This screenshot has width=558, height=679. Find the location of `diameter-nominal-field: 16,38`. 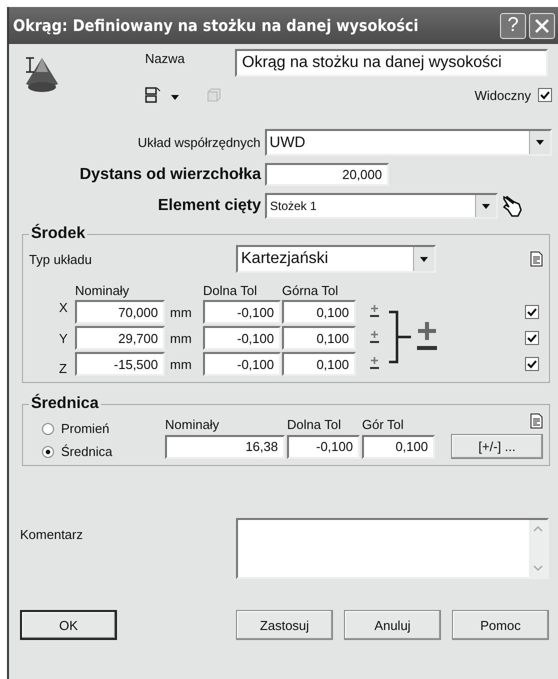

diameter-nominal-field: 16,38 is located at coordinates (225, 446).